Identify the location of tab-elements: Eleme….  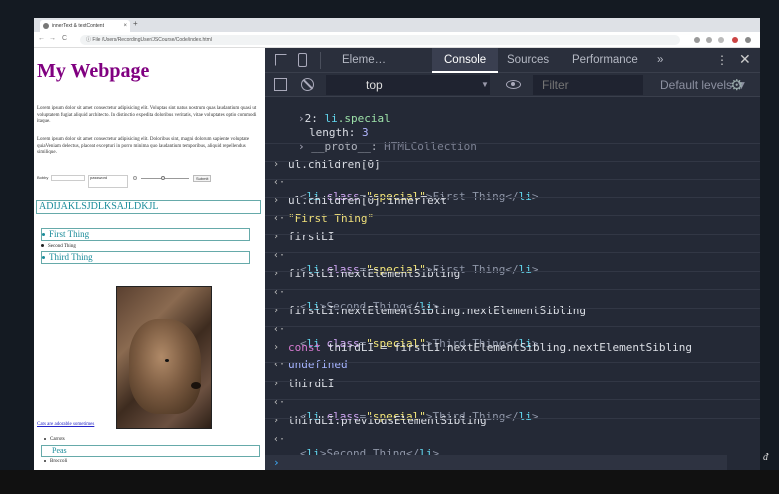
(364, 60).